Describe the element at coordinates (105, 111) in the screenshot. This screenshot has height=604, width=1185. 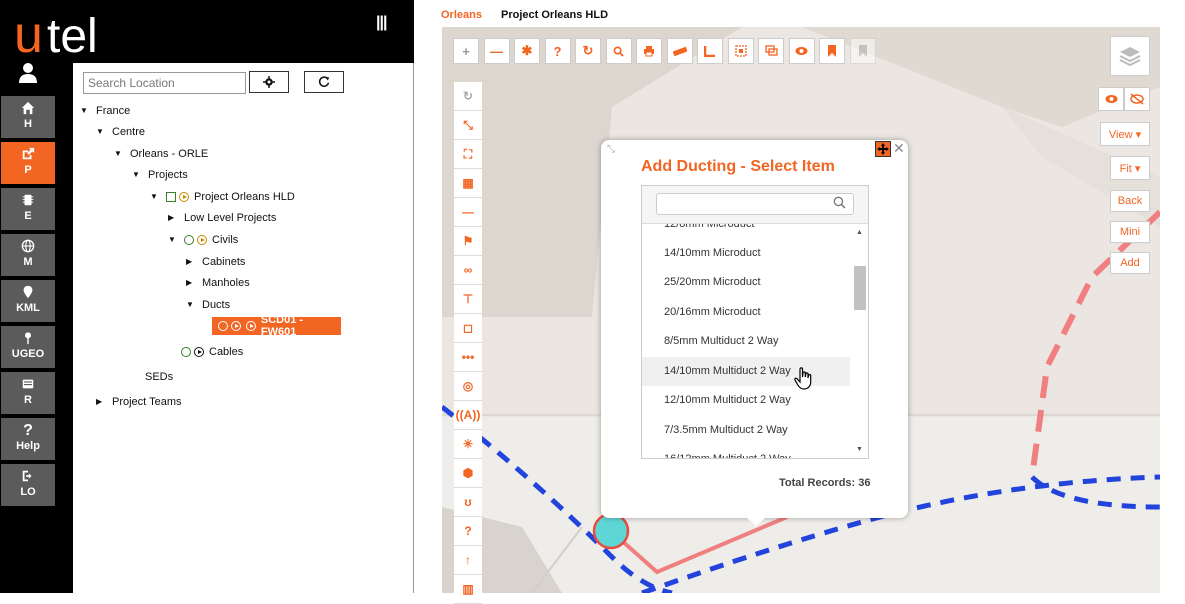
I see `tree-node-france: ▼ France` at that location.